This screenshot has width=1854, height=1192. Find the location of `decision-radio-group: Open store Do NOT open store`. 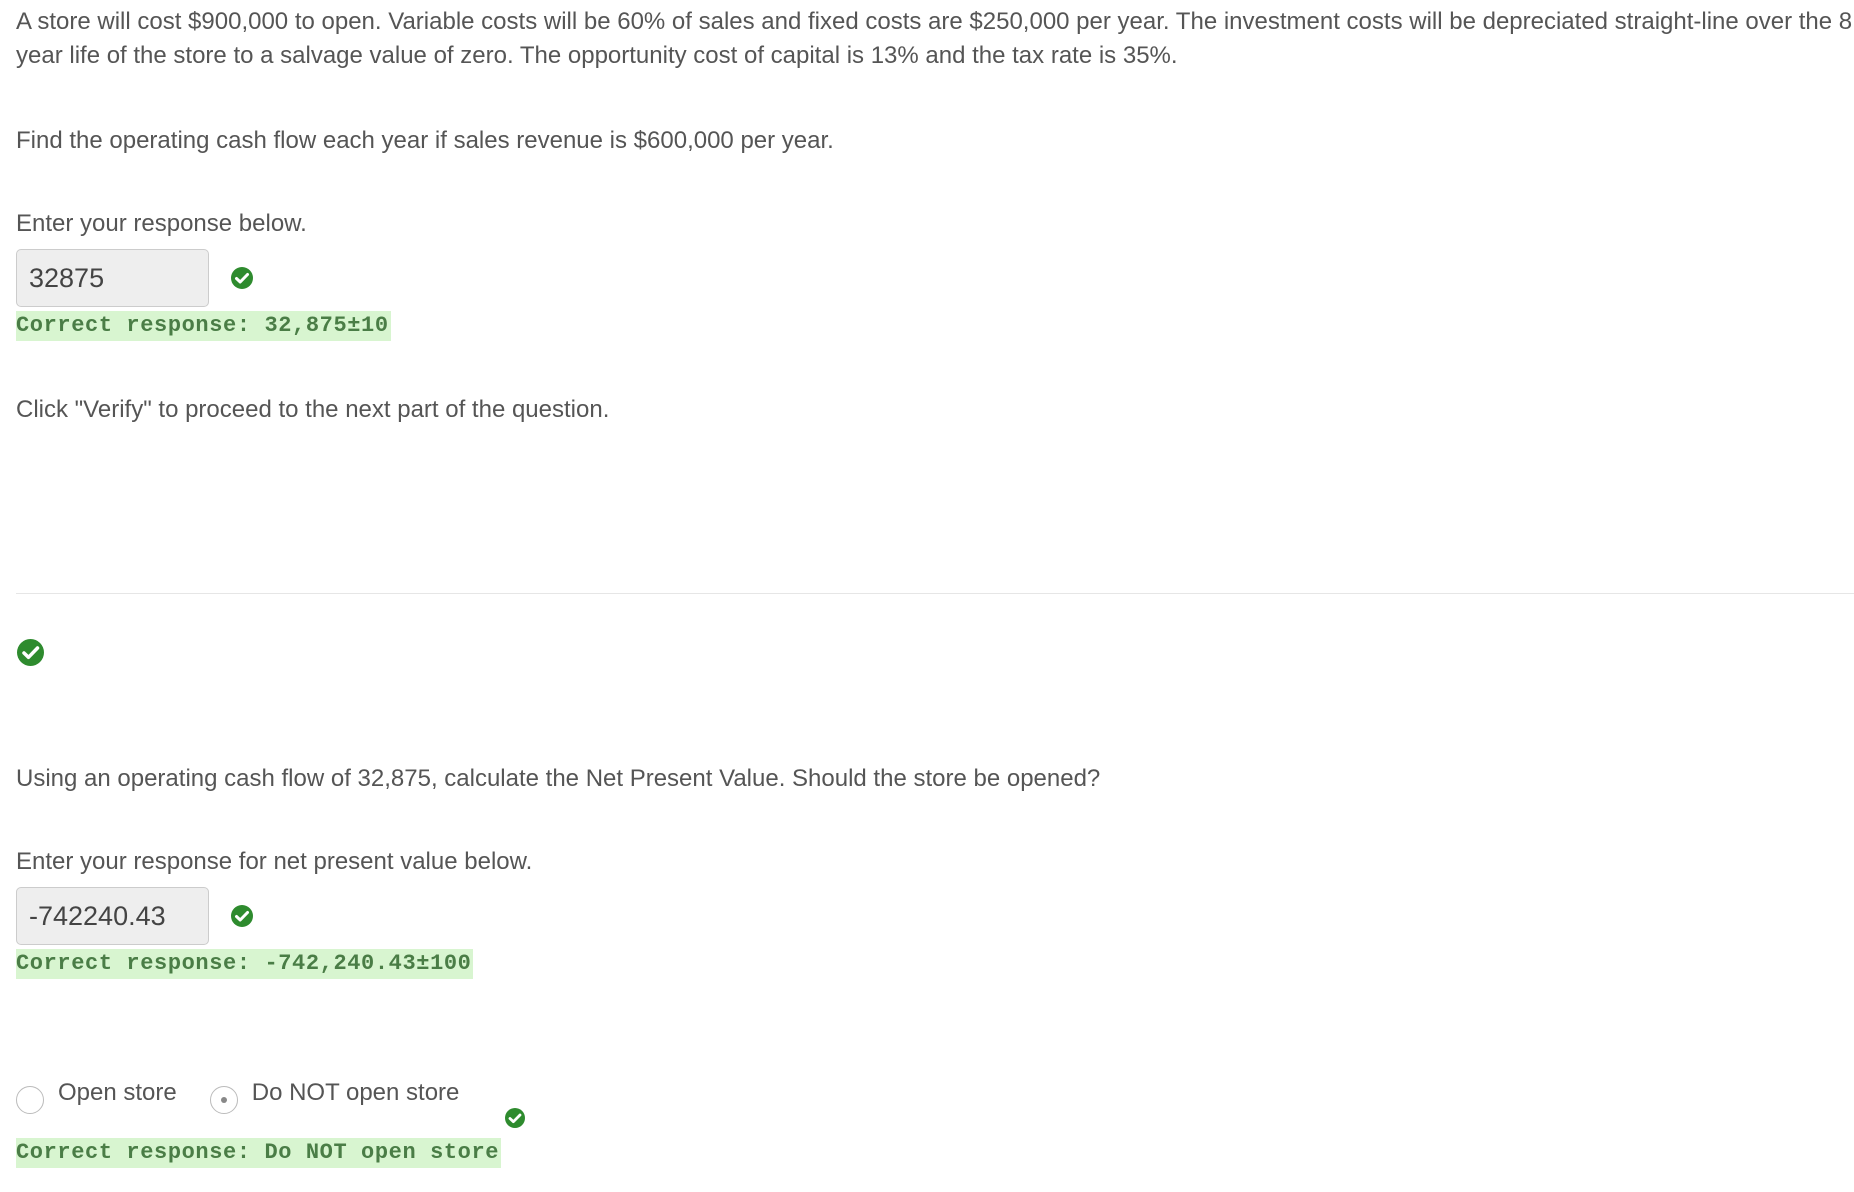

decision-radio-group: Open store Do NOT open store is located at coordinates (254, 1095).